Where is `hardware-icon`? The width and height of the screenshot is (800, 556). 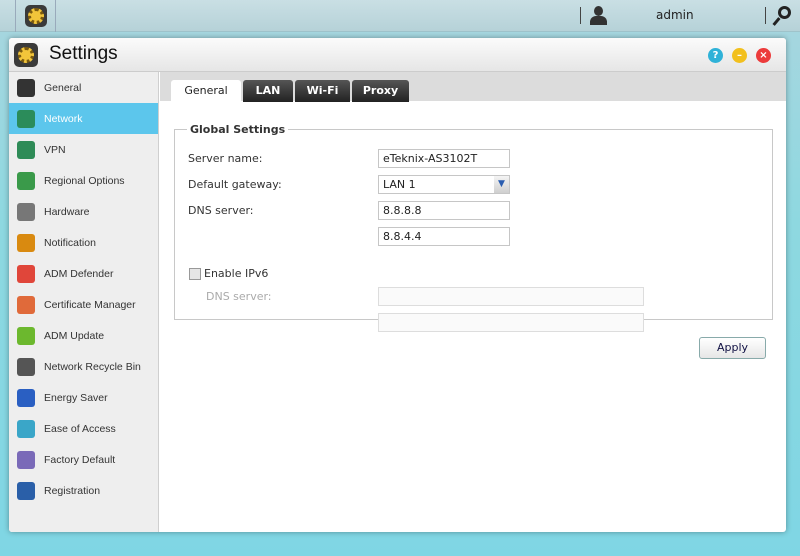
hardware-icon is located at coordinates (26, 211).